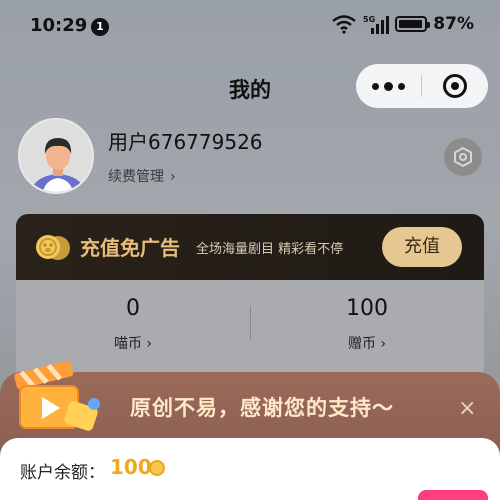  What do you see at coordinates (270, 249) in the screenshot?
I see `vip-subtitle: 全场海量剧目 精彩看不停` at bounding box center [270, 249].